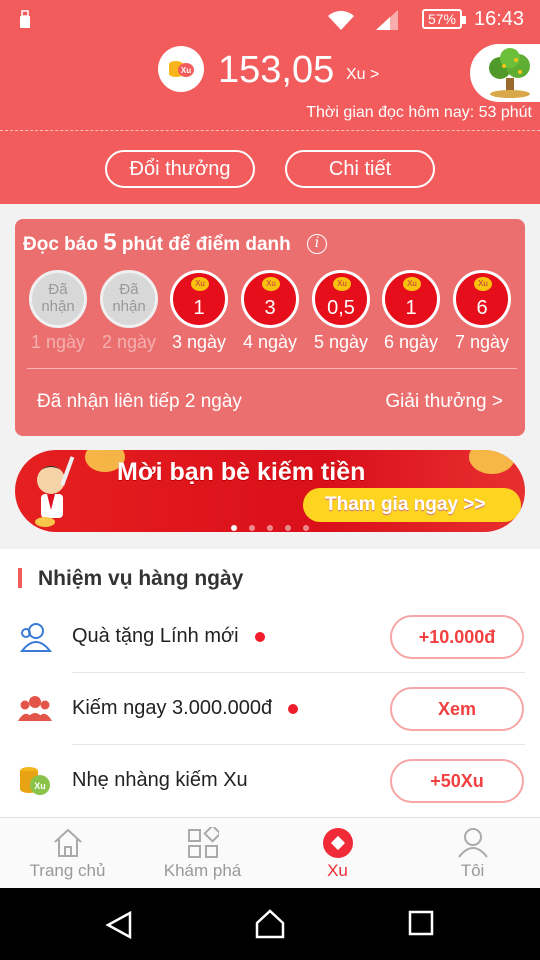  Describe the element at coordinates (341, 342) in the screenshot. I see `day-label: 5 ngày` at that location.